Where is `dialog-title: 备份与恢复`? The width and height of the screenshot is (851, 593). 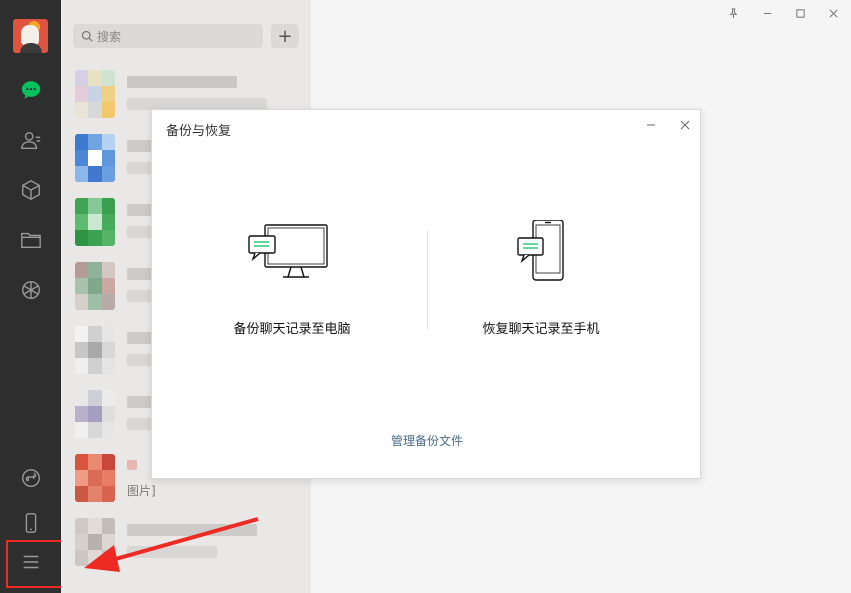 dialog-title: 备份与恢复 is located at coordinates (199, 131).